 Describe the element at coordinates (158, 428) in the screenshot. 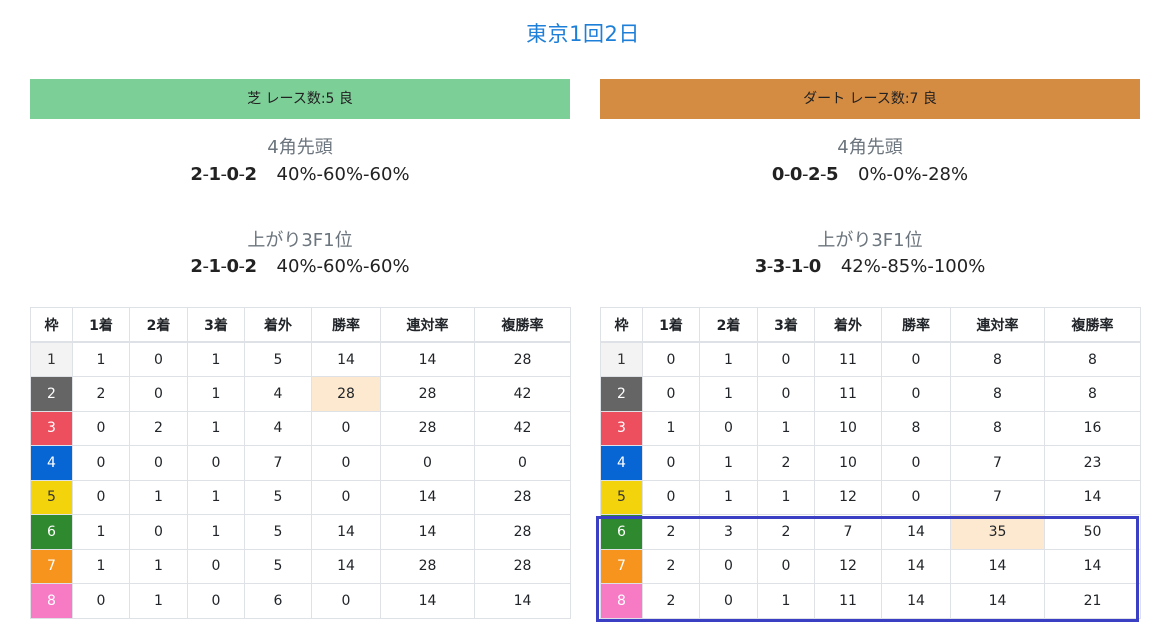

I see `cell-second: 2` at that location.